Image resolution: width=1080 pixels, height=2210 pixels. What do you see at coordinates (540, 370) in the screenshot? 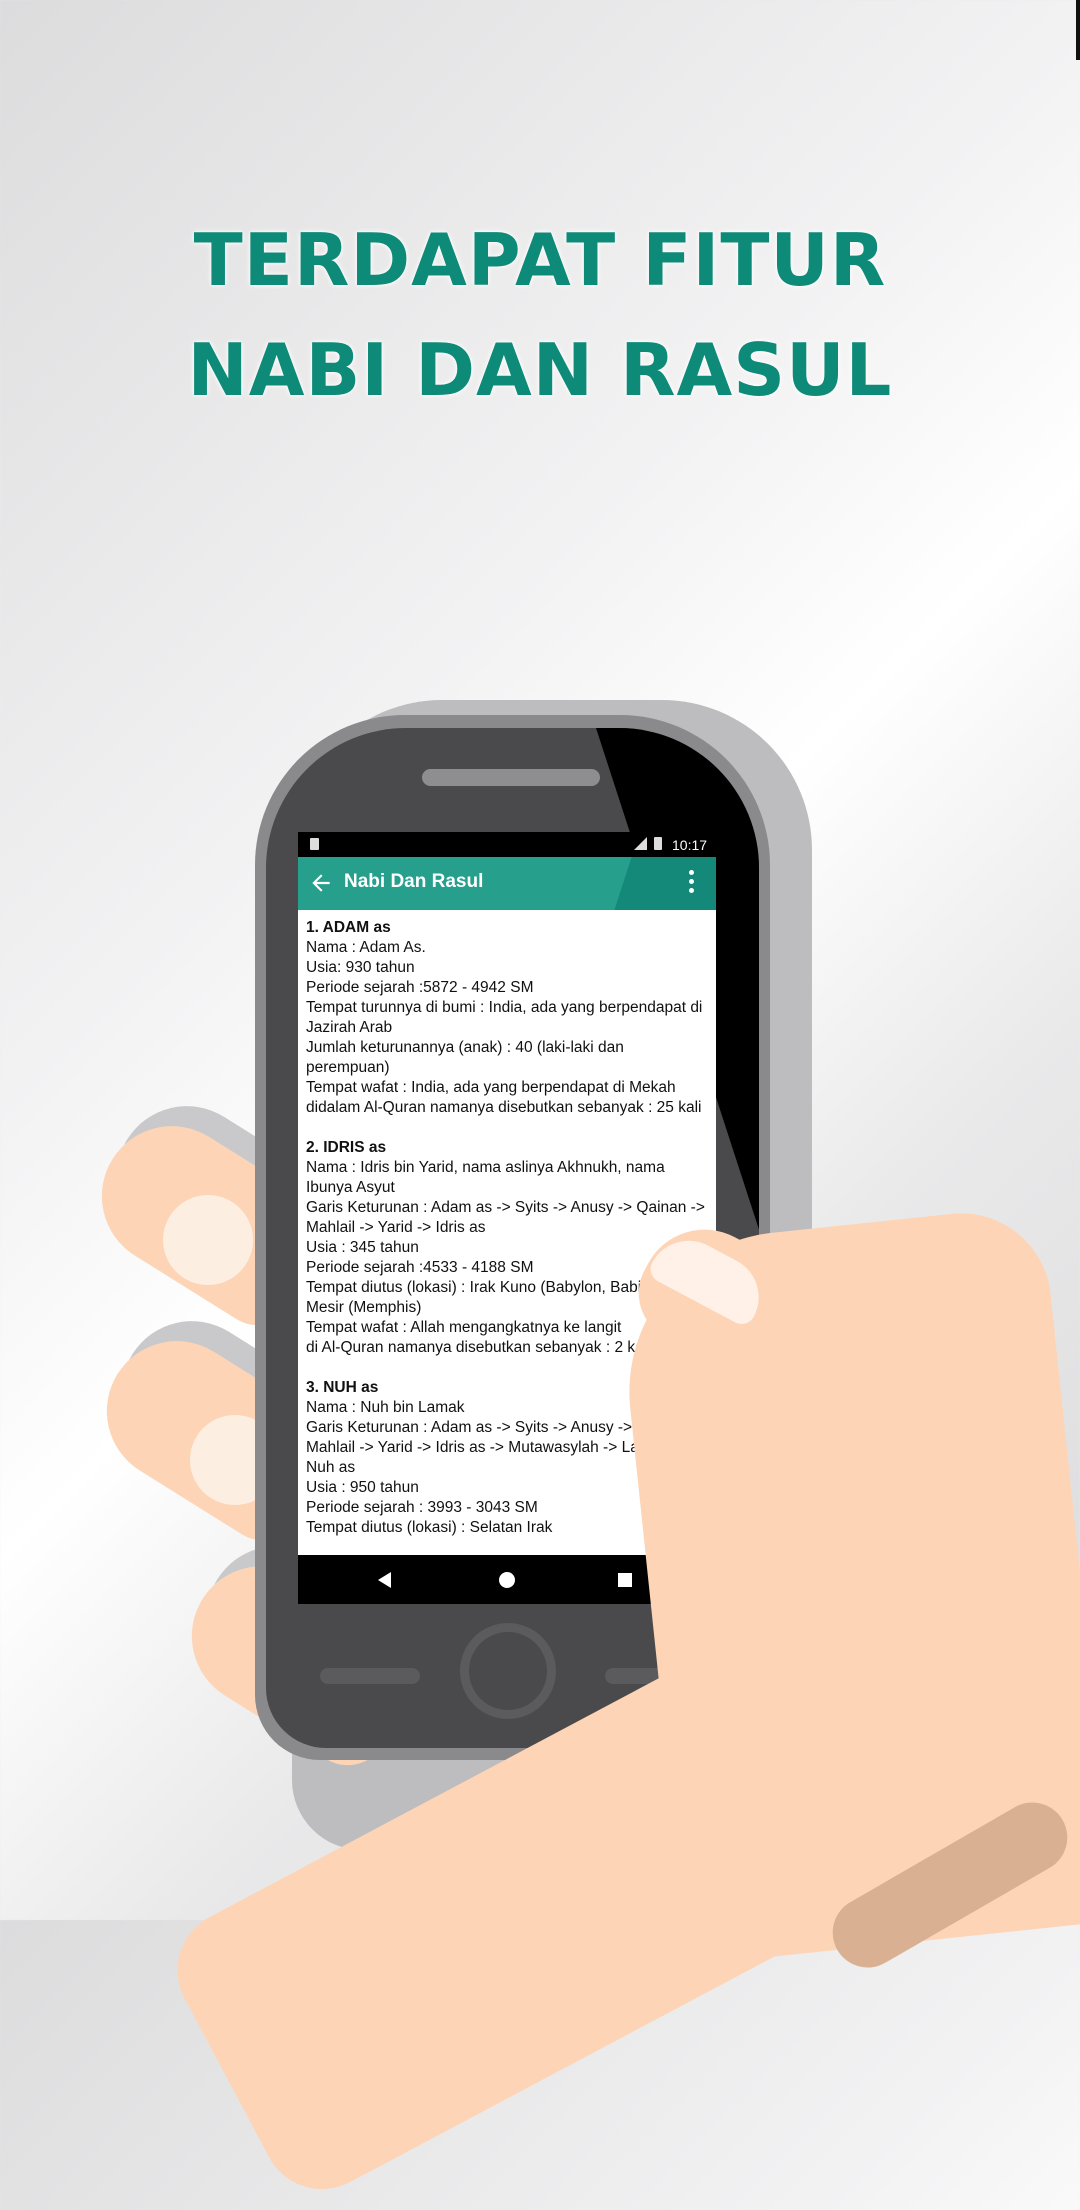
I see `headline-line-2: NABI DAN RASUL` at bounding box center [540, 370].